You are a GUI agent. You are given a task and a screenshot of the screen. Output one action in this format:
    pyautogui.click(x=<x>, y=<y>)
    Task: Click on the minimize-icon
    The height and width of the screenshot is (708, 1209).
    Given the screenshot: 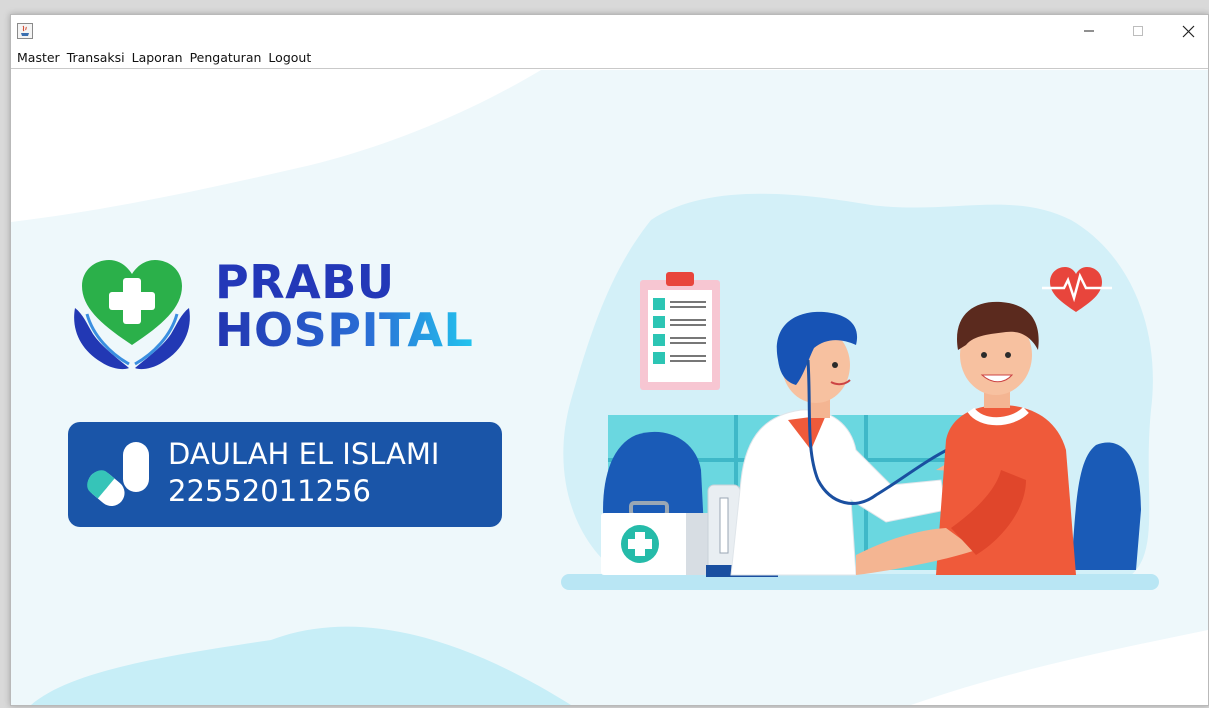 What is the action you would take?
    pyautogui.click(x=1089, y=31)
    